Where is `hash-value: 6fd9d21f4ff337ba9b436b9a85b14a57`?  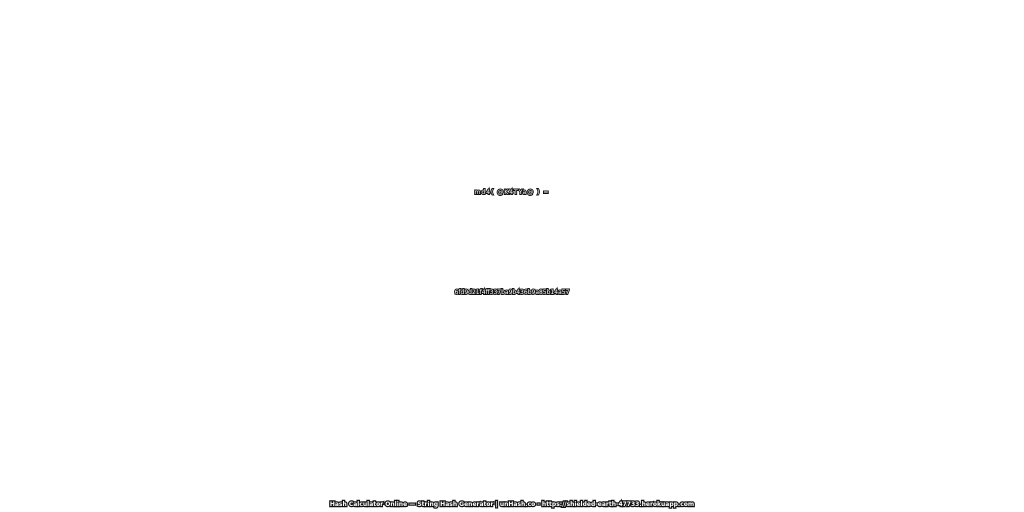
hash-value: 6fd9d21f4ff337ba9b436b9a85b14a57 is located at coordinates (512, 293).